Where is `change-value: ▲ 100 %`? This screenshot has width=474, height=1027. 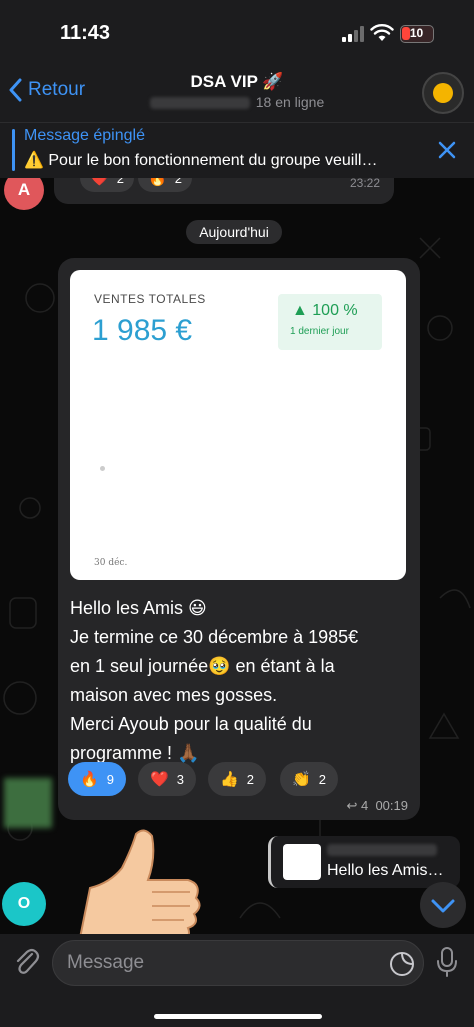
change-value: ▲ 100 % is located at coordinates (325, 311).